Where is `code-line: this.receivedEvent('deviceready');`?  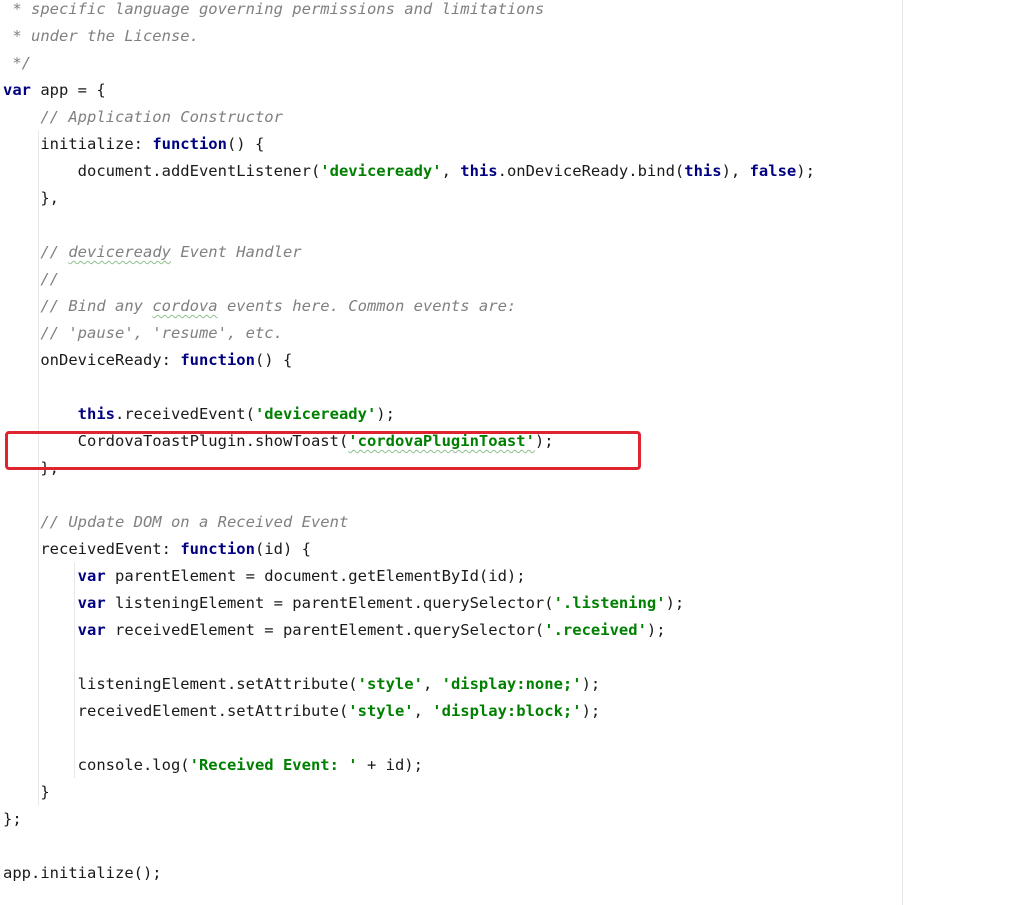
code-line: this.receivedEvent('deviceready'); is located at coordinates (236, 414).